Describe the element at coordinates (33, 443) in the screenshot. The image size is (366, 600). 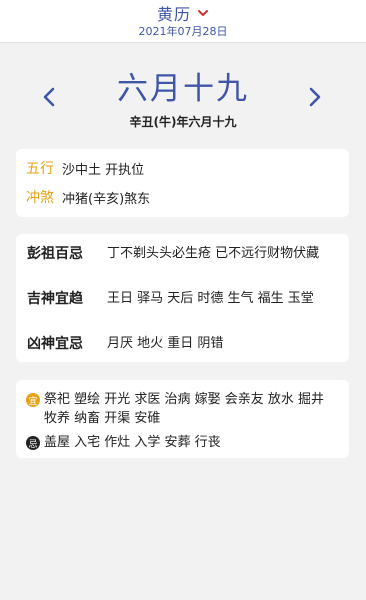
I see `ji-icon: 忌` at that location.